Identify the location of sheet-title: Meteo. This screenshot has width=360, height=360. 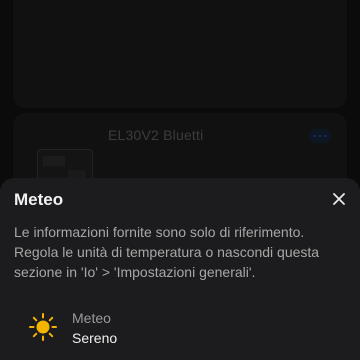
(39, 199).